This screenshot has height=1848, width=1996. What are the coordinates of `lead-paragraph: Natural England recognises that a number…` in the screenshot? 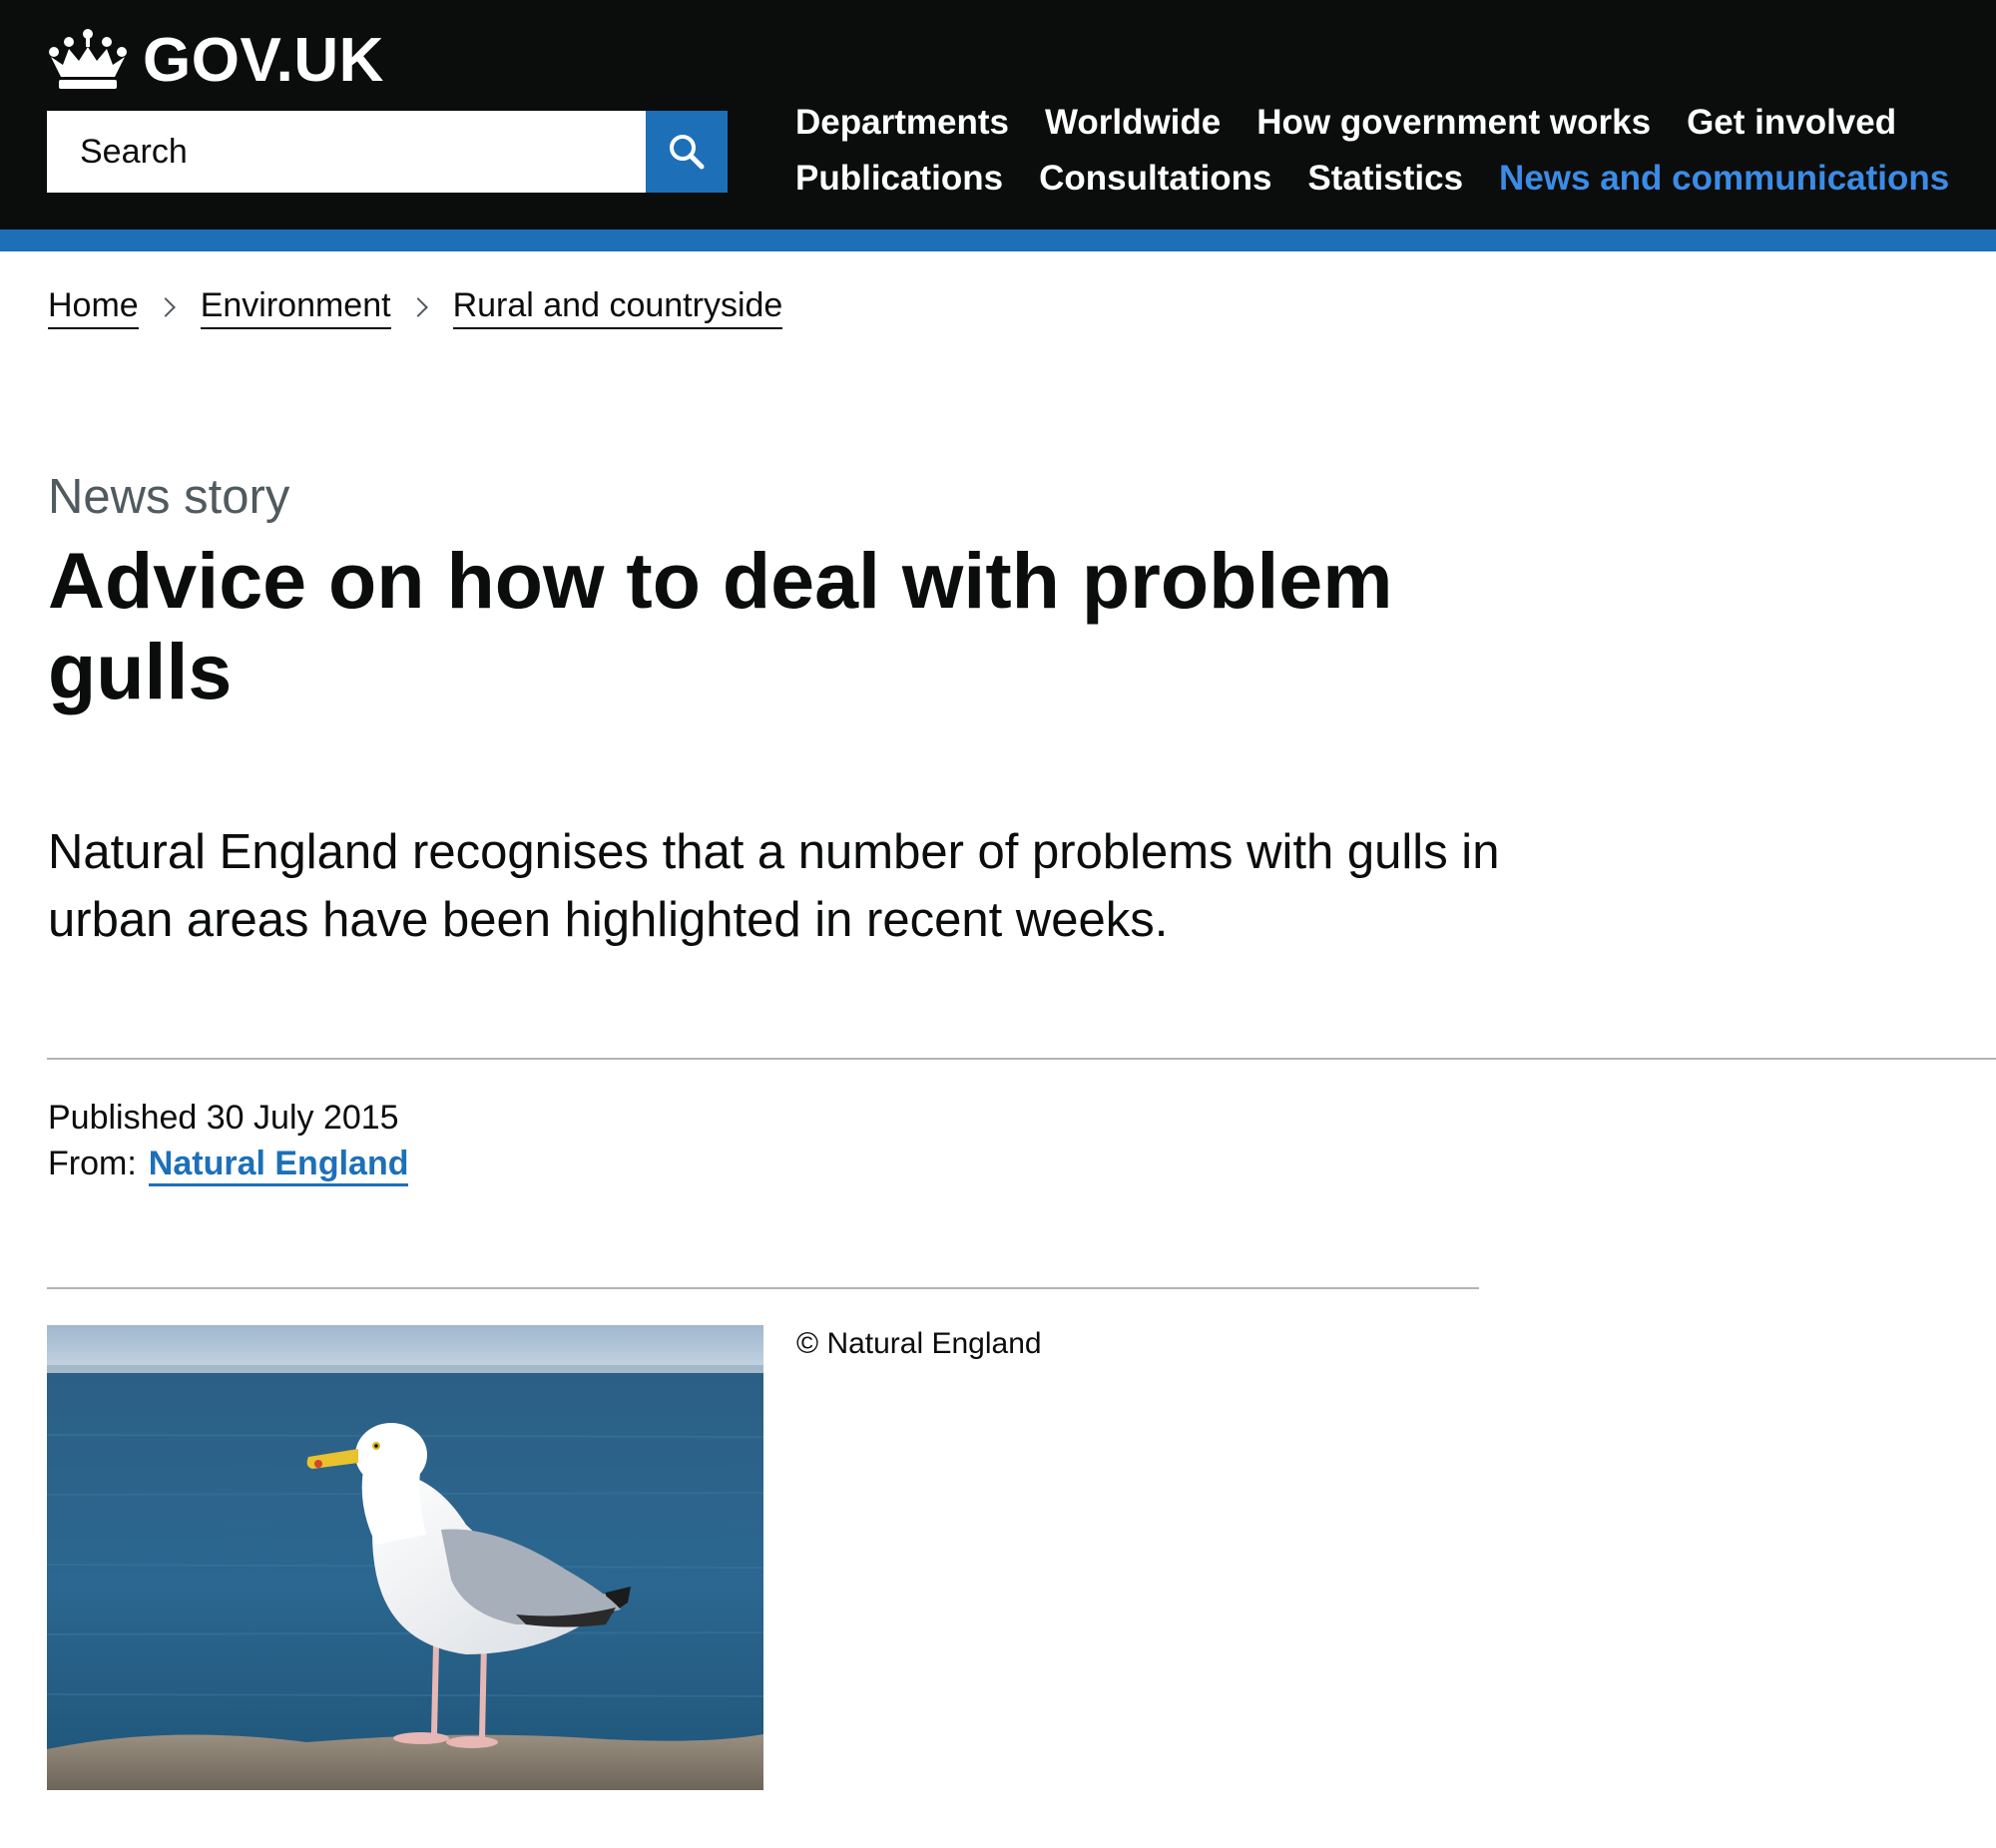 It's located at (774, 886).